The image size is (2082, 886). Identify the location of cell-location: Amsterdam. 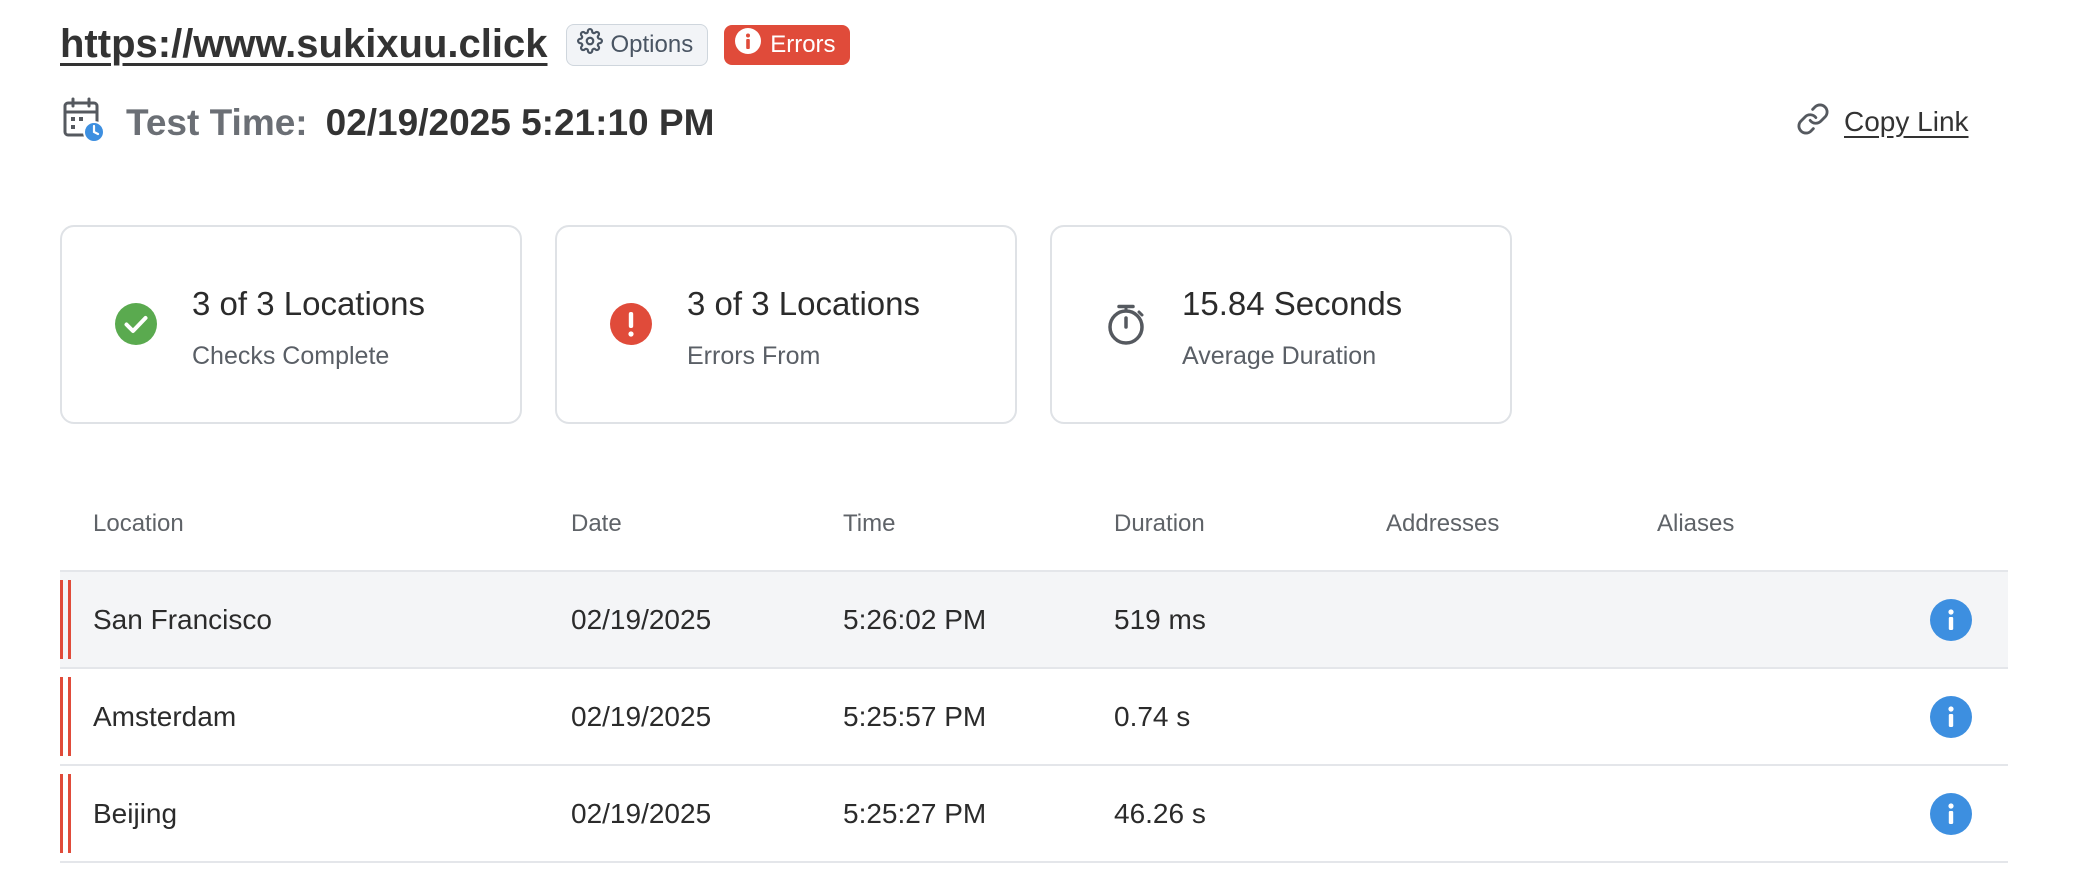
(165, 716).